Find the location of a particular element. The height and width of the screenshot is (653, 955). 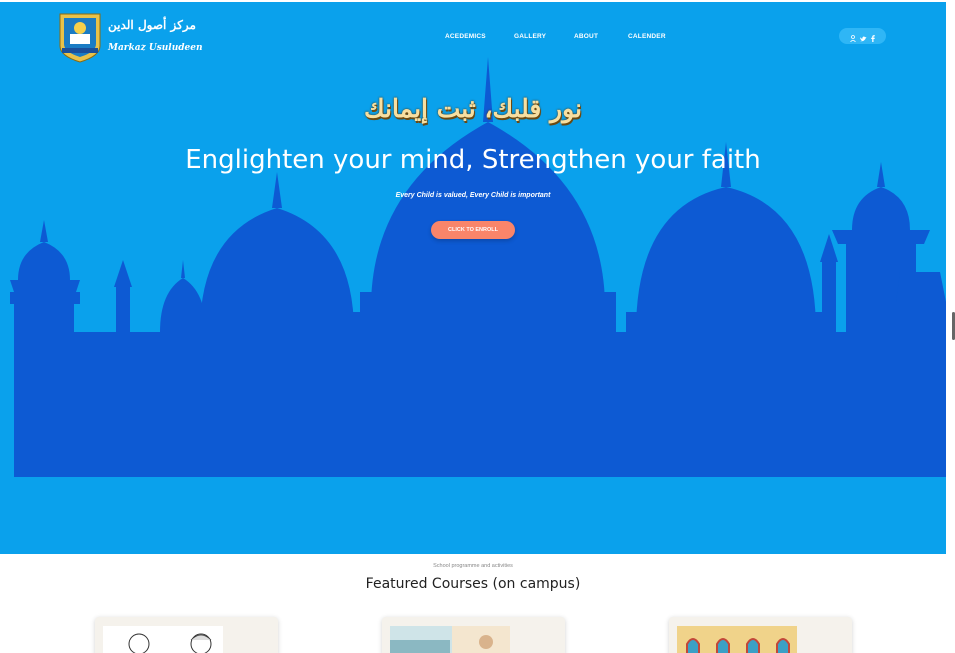

social-links is located at coordinates (862, 36).